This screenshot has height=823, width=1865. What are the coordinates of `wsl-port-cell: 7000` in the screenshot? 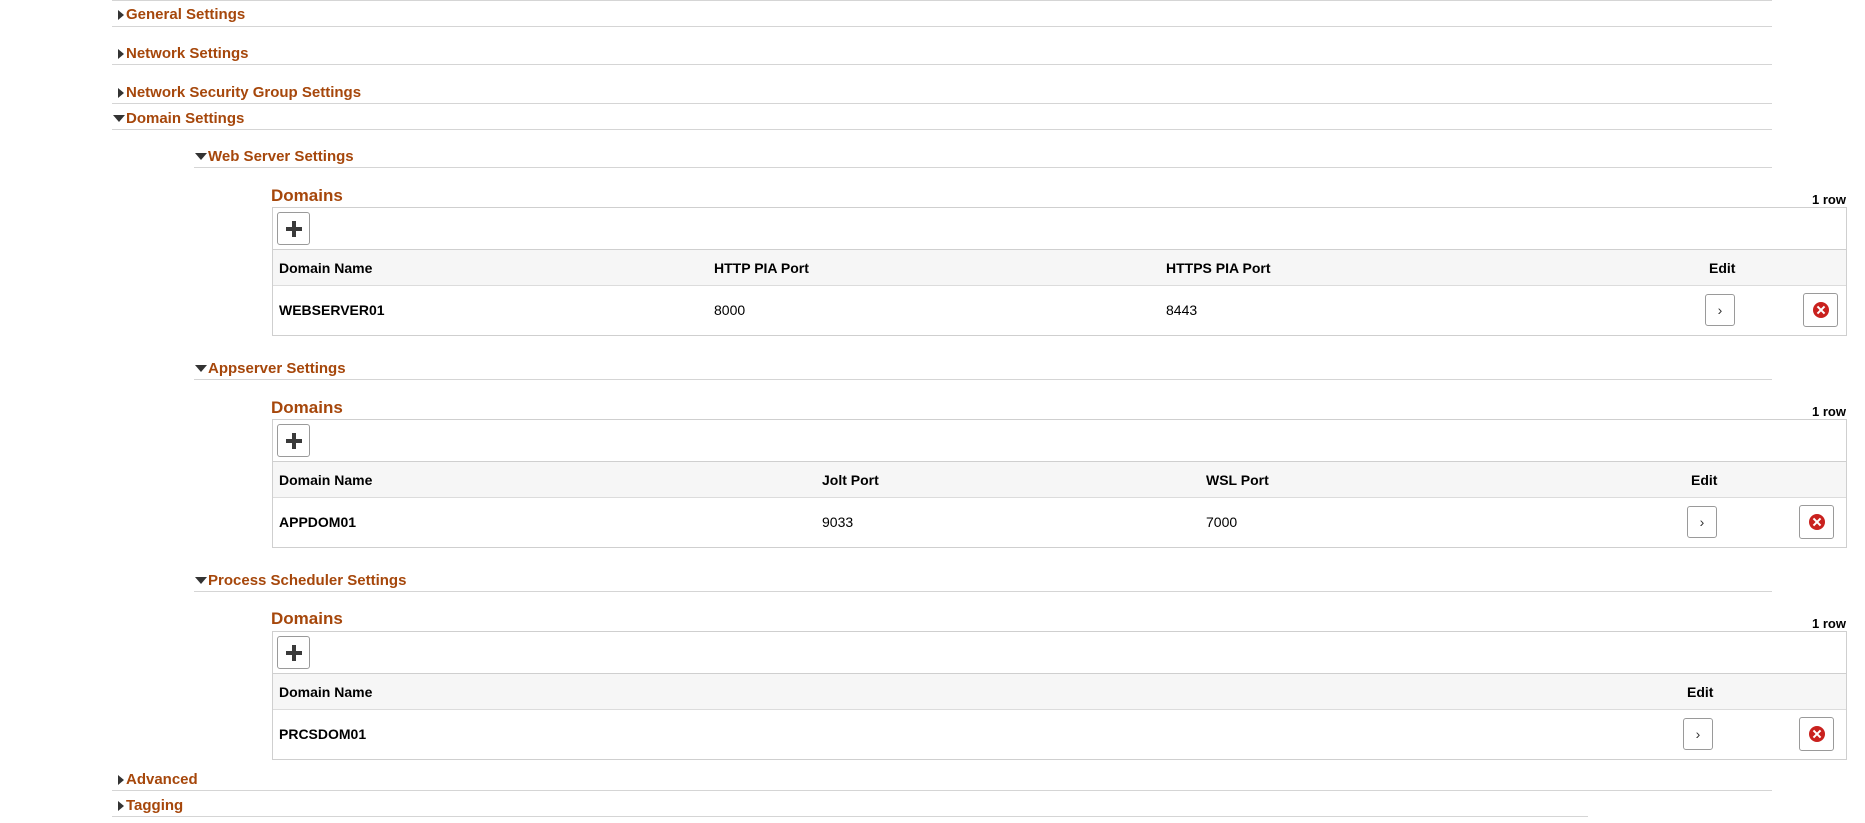 It's located at (1222, 522).